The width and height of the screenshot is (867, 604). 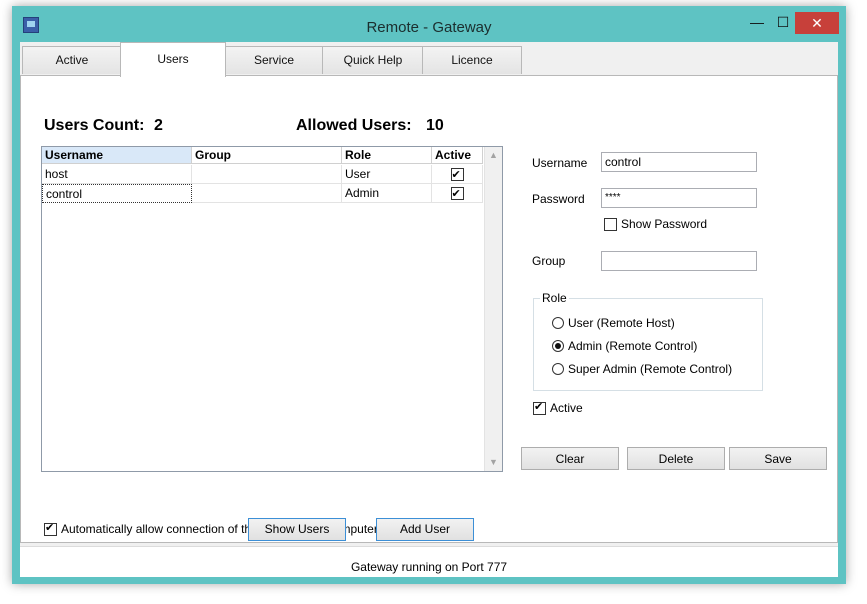 I want to click on role-radio-admin, so click(x=558, y=346).